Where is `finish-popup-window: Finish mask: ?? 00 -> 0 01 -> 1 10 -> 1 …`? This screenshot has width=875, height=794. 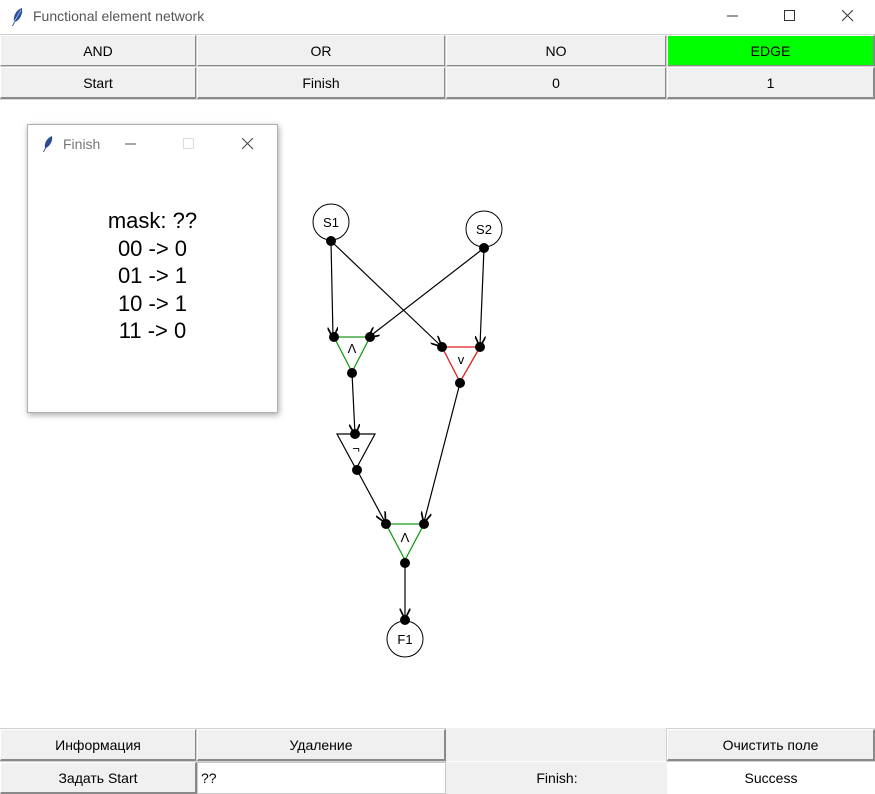 finish-popup-window: Finish mask: ?? 00 -> 0 01 -> 1 10 -> 1 … is located at coordinates (152, 268).